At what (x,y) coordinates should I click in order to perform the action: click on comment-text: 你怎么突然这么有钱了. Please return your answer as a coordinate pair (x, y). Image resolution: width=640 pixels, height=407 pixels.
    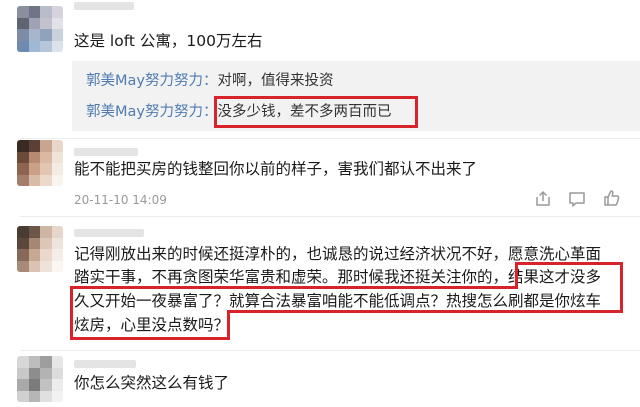
    Looking at the image, I should click on (152, 383).